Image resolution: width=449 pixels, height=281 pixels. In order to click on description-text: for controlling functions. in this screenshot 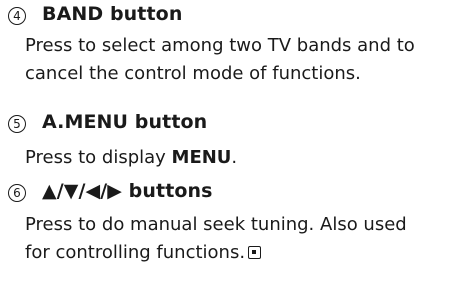, I will do `click(135, 252)`.